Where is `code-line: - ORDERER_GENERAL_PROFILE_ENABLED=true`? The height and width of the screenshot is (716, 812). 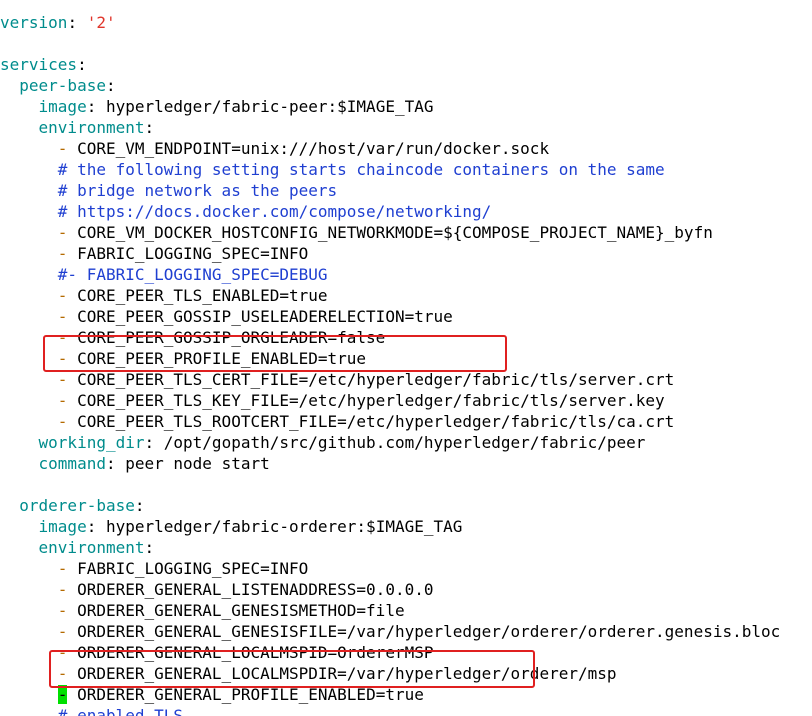
code-line: - ORDERER_GENERAL_PROFILE_ENABLED=true is located at coordinates (212, 694).